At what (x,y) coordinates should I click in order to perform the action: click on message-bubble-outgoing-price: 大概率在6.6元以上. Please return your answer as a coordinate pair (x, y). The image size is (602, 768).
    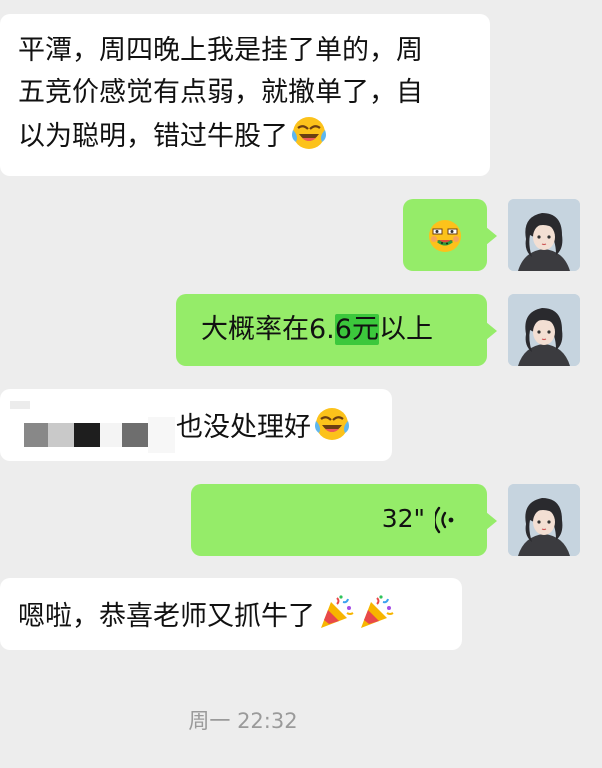
    Looking at the image, I should click on (336, 330).